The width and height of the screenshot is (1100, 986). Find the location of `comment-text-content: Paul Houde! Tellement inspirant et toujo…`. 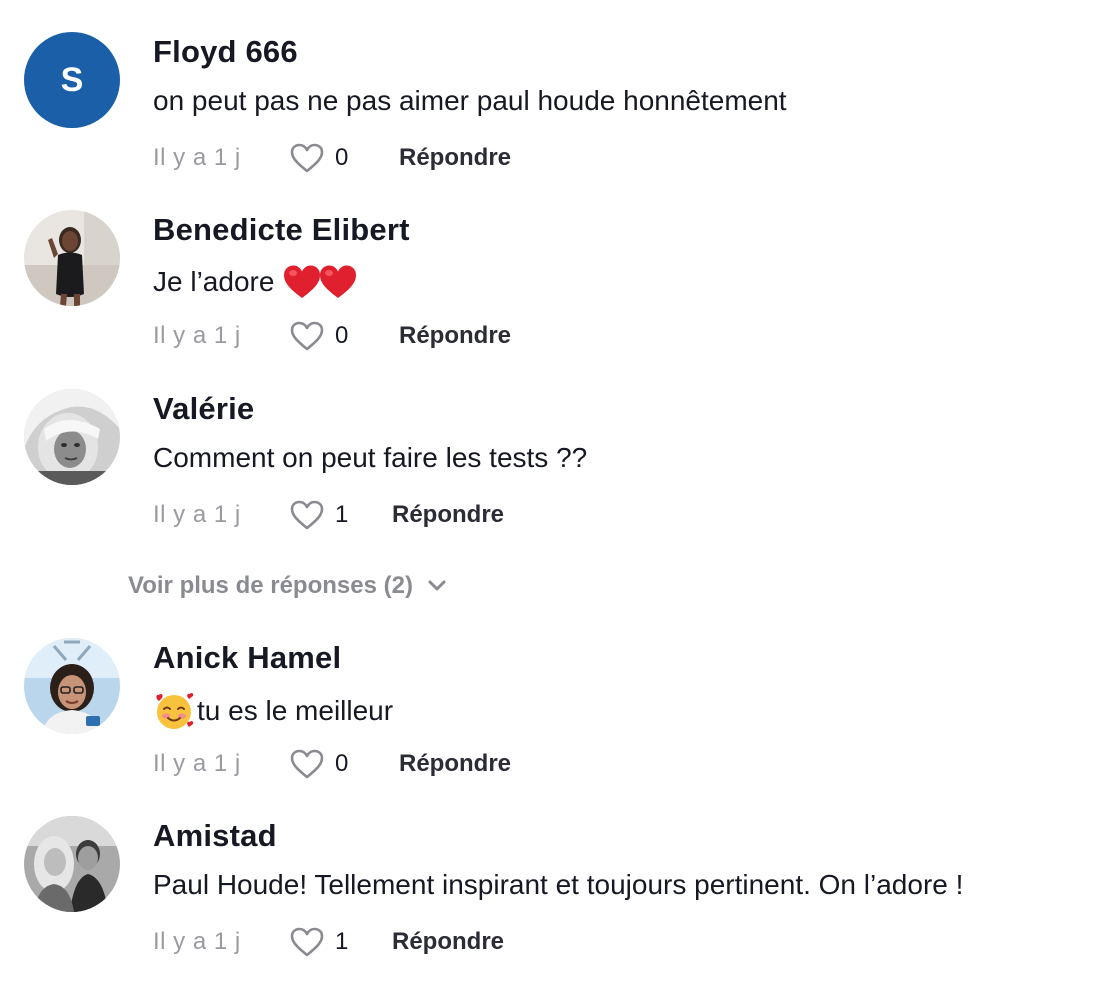

comment-text-content: Paul Houde! Tellement inspirant et toujo… is located at coordinates (558, 884).